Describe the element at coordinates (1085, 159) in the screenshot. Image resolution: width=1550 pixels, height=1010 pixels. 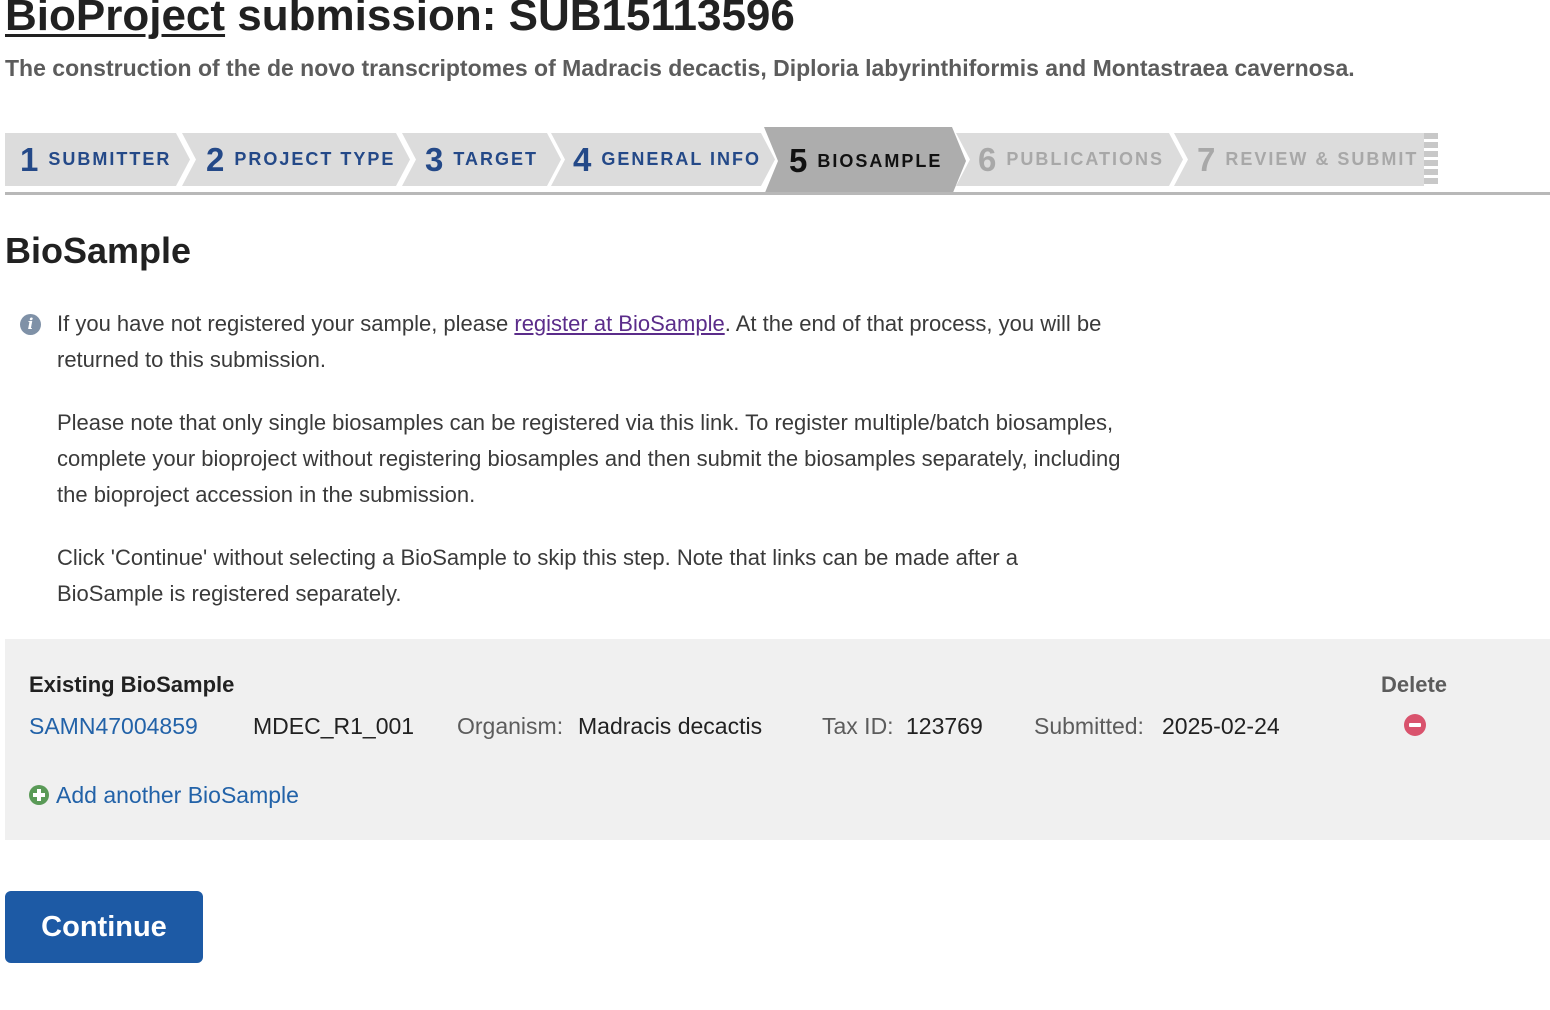
I see `step-label: PUBLICATIONS` at that location.